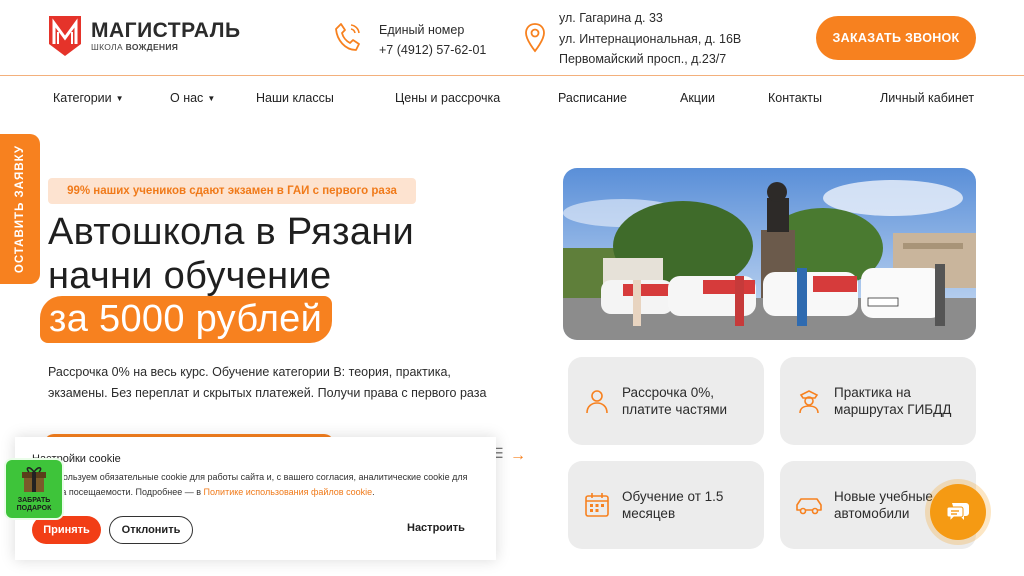  I want to click on gift-icon, so click(34, 479).